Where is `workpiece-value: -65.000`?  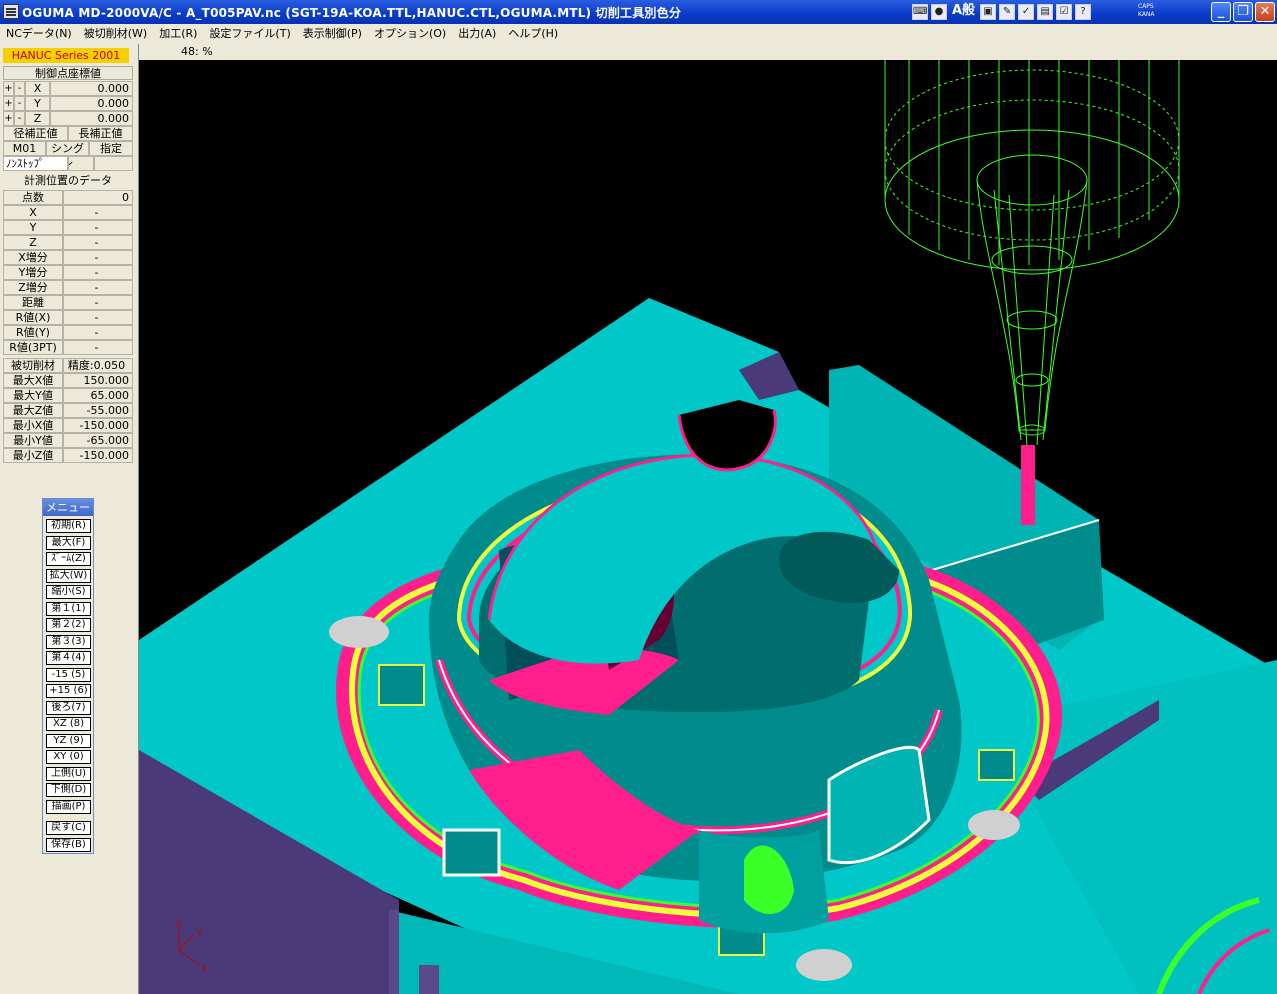 workpiece-value: -65.000 is located at coordinates (98, 440).